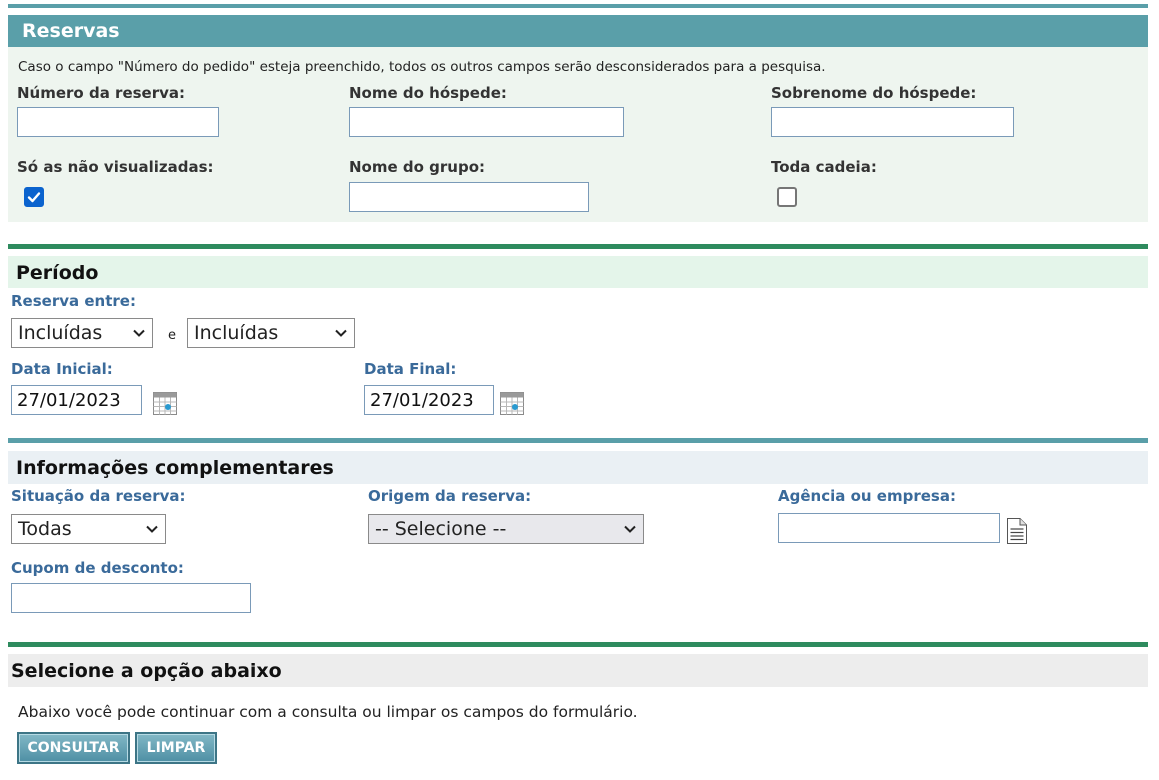 The height and width of the screenshot is (780, 1159). Describe the element at coordinates (486, 122) in the screenshot. I see `nome-hospede-input` at that location.